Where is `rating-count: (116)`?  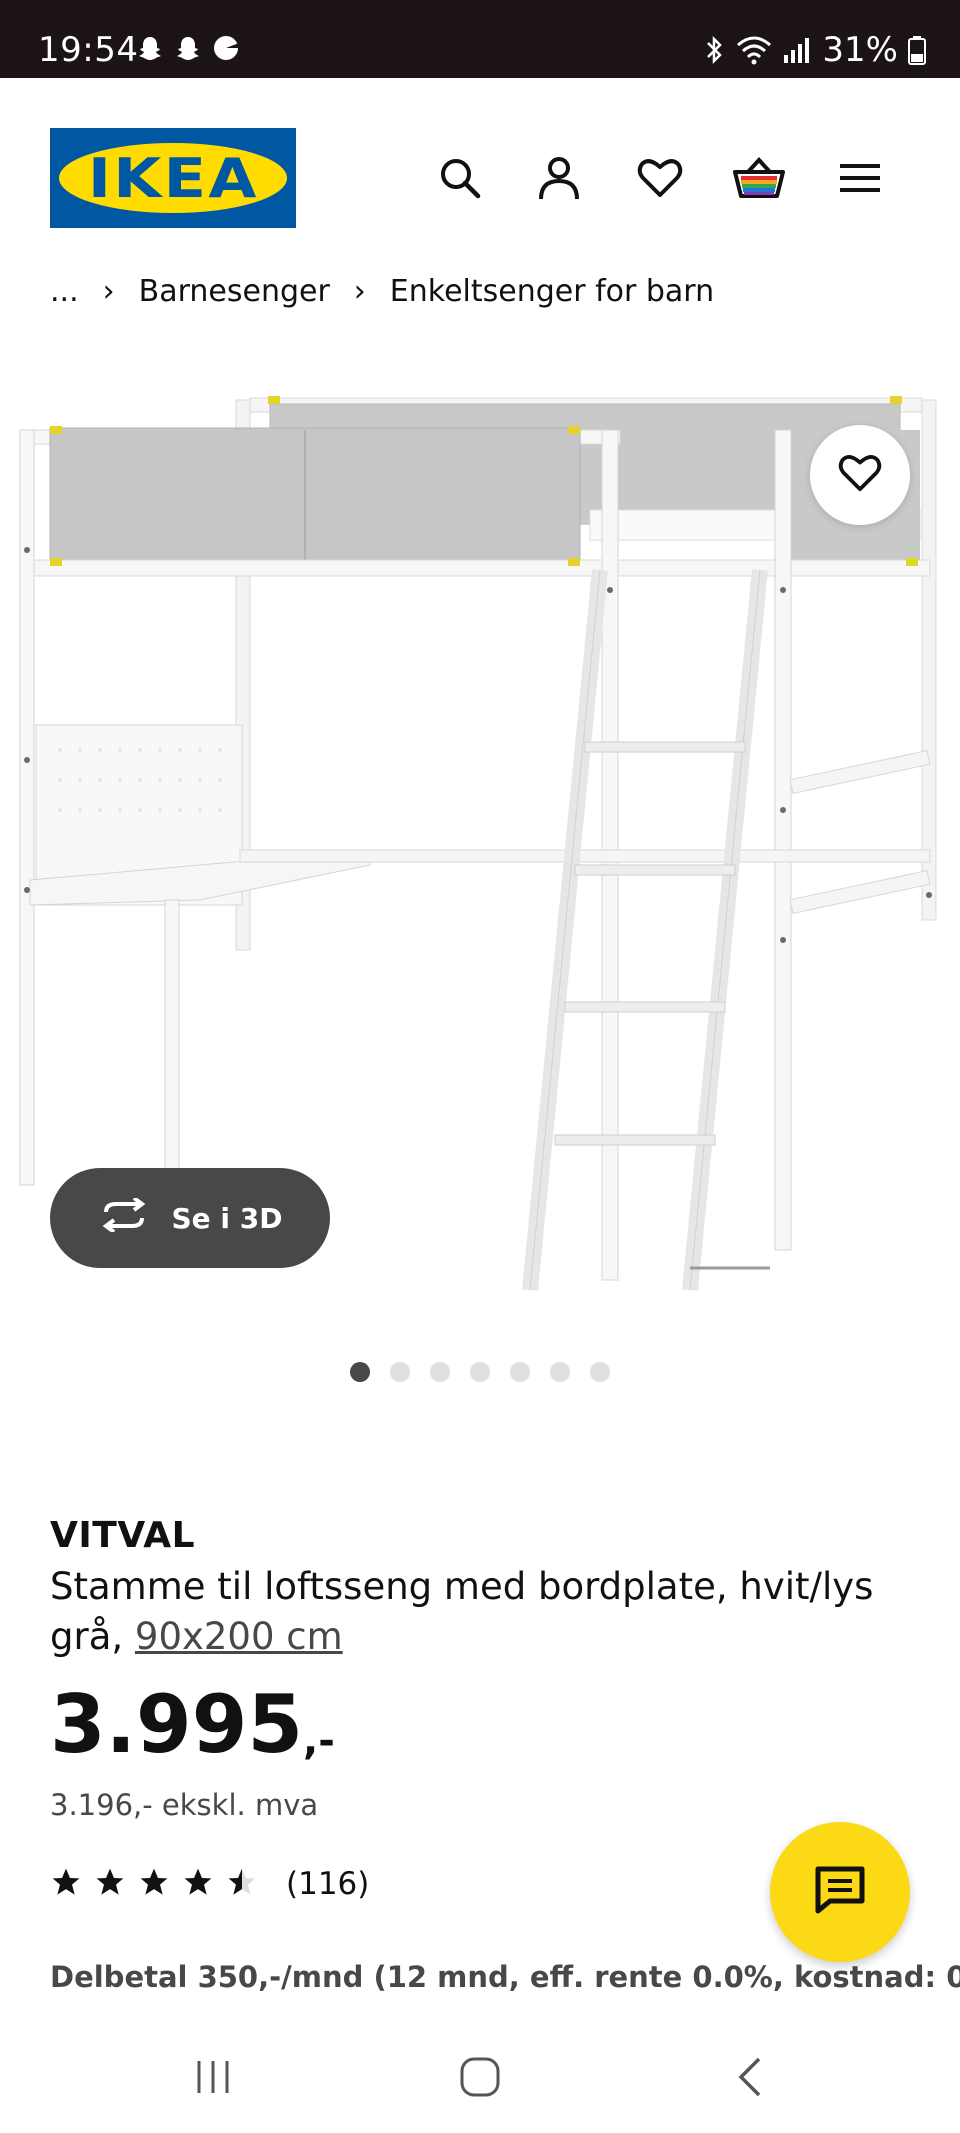
rating-count: (116) is located at coordinates (328, 1884).